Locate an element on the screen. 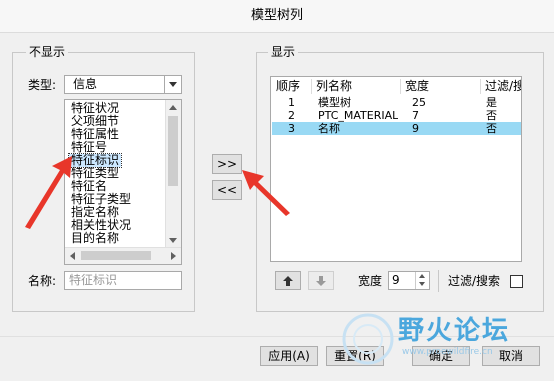  shown-columns-legend: 显示 is located at coordinates (283, 52).